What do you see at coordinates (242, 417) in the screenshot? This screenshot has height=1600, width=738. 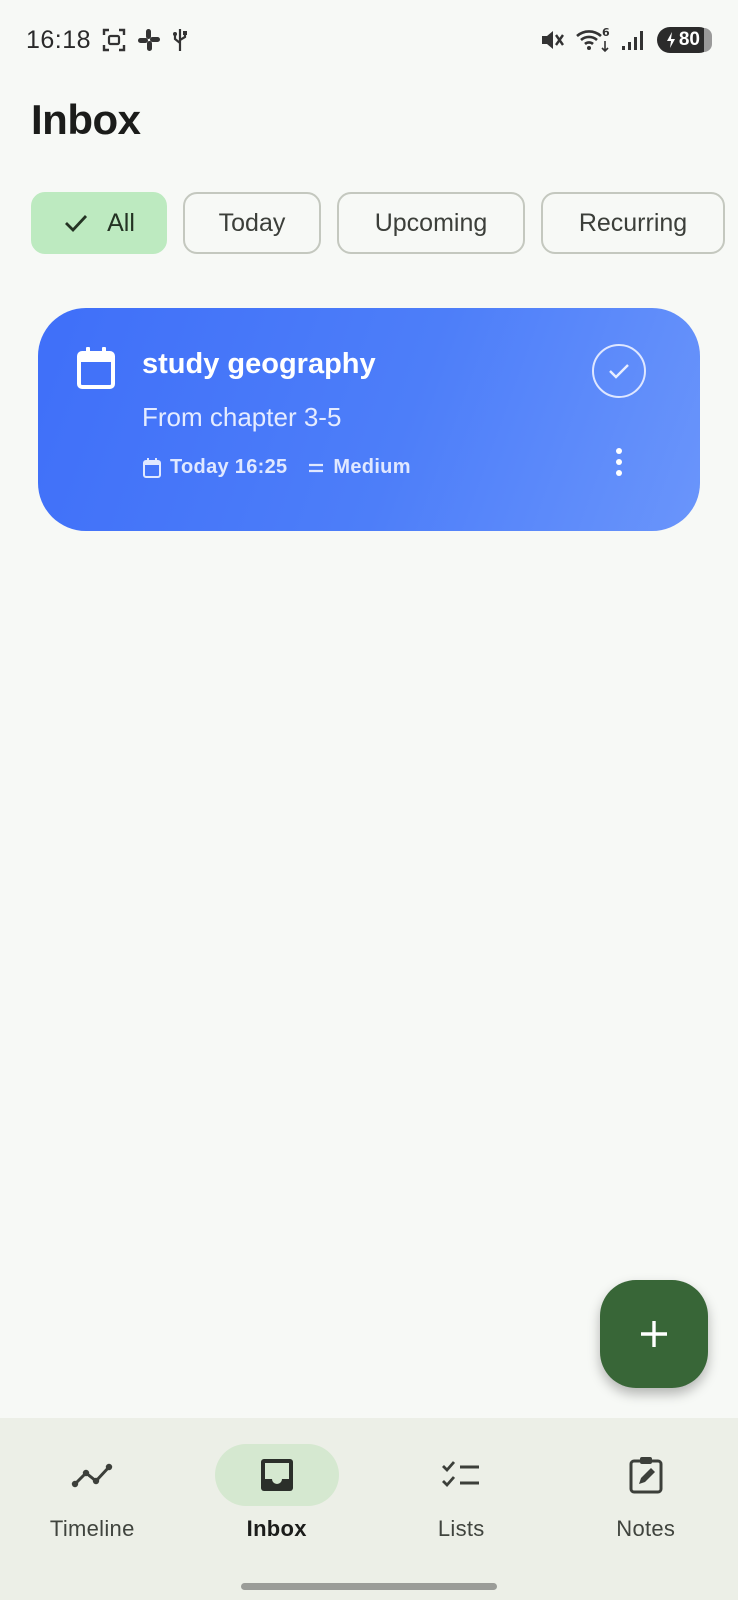 I see `task-description: From chapter 3-5` at bounding box center [242, 417].